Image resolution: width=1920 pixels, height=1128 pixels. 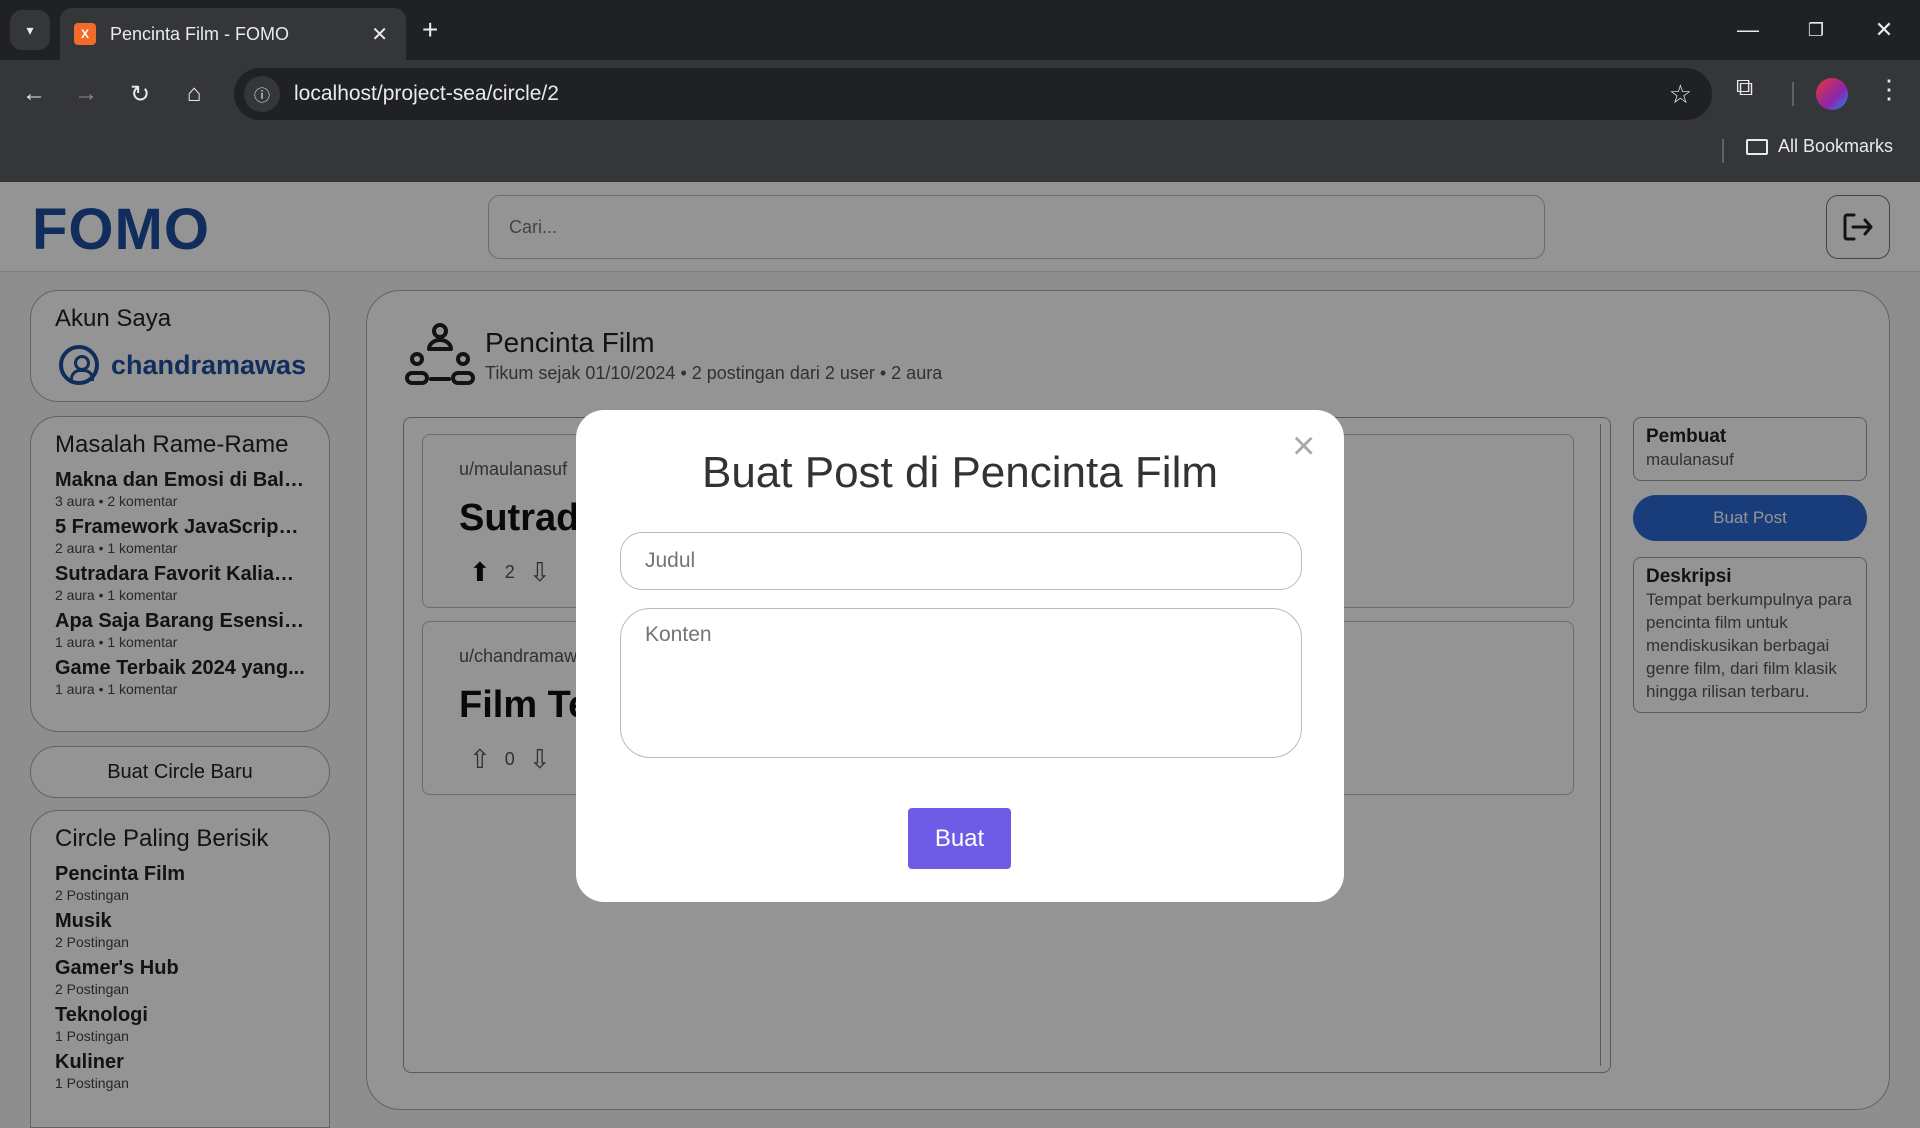 What do you see at coordinates (1680, 94) in the screenshot?
I see `star-icon: ☆` at bounding box center [1680, 94].